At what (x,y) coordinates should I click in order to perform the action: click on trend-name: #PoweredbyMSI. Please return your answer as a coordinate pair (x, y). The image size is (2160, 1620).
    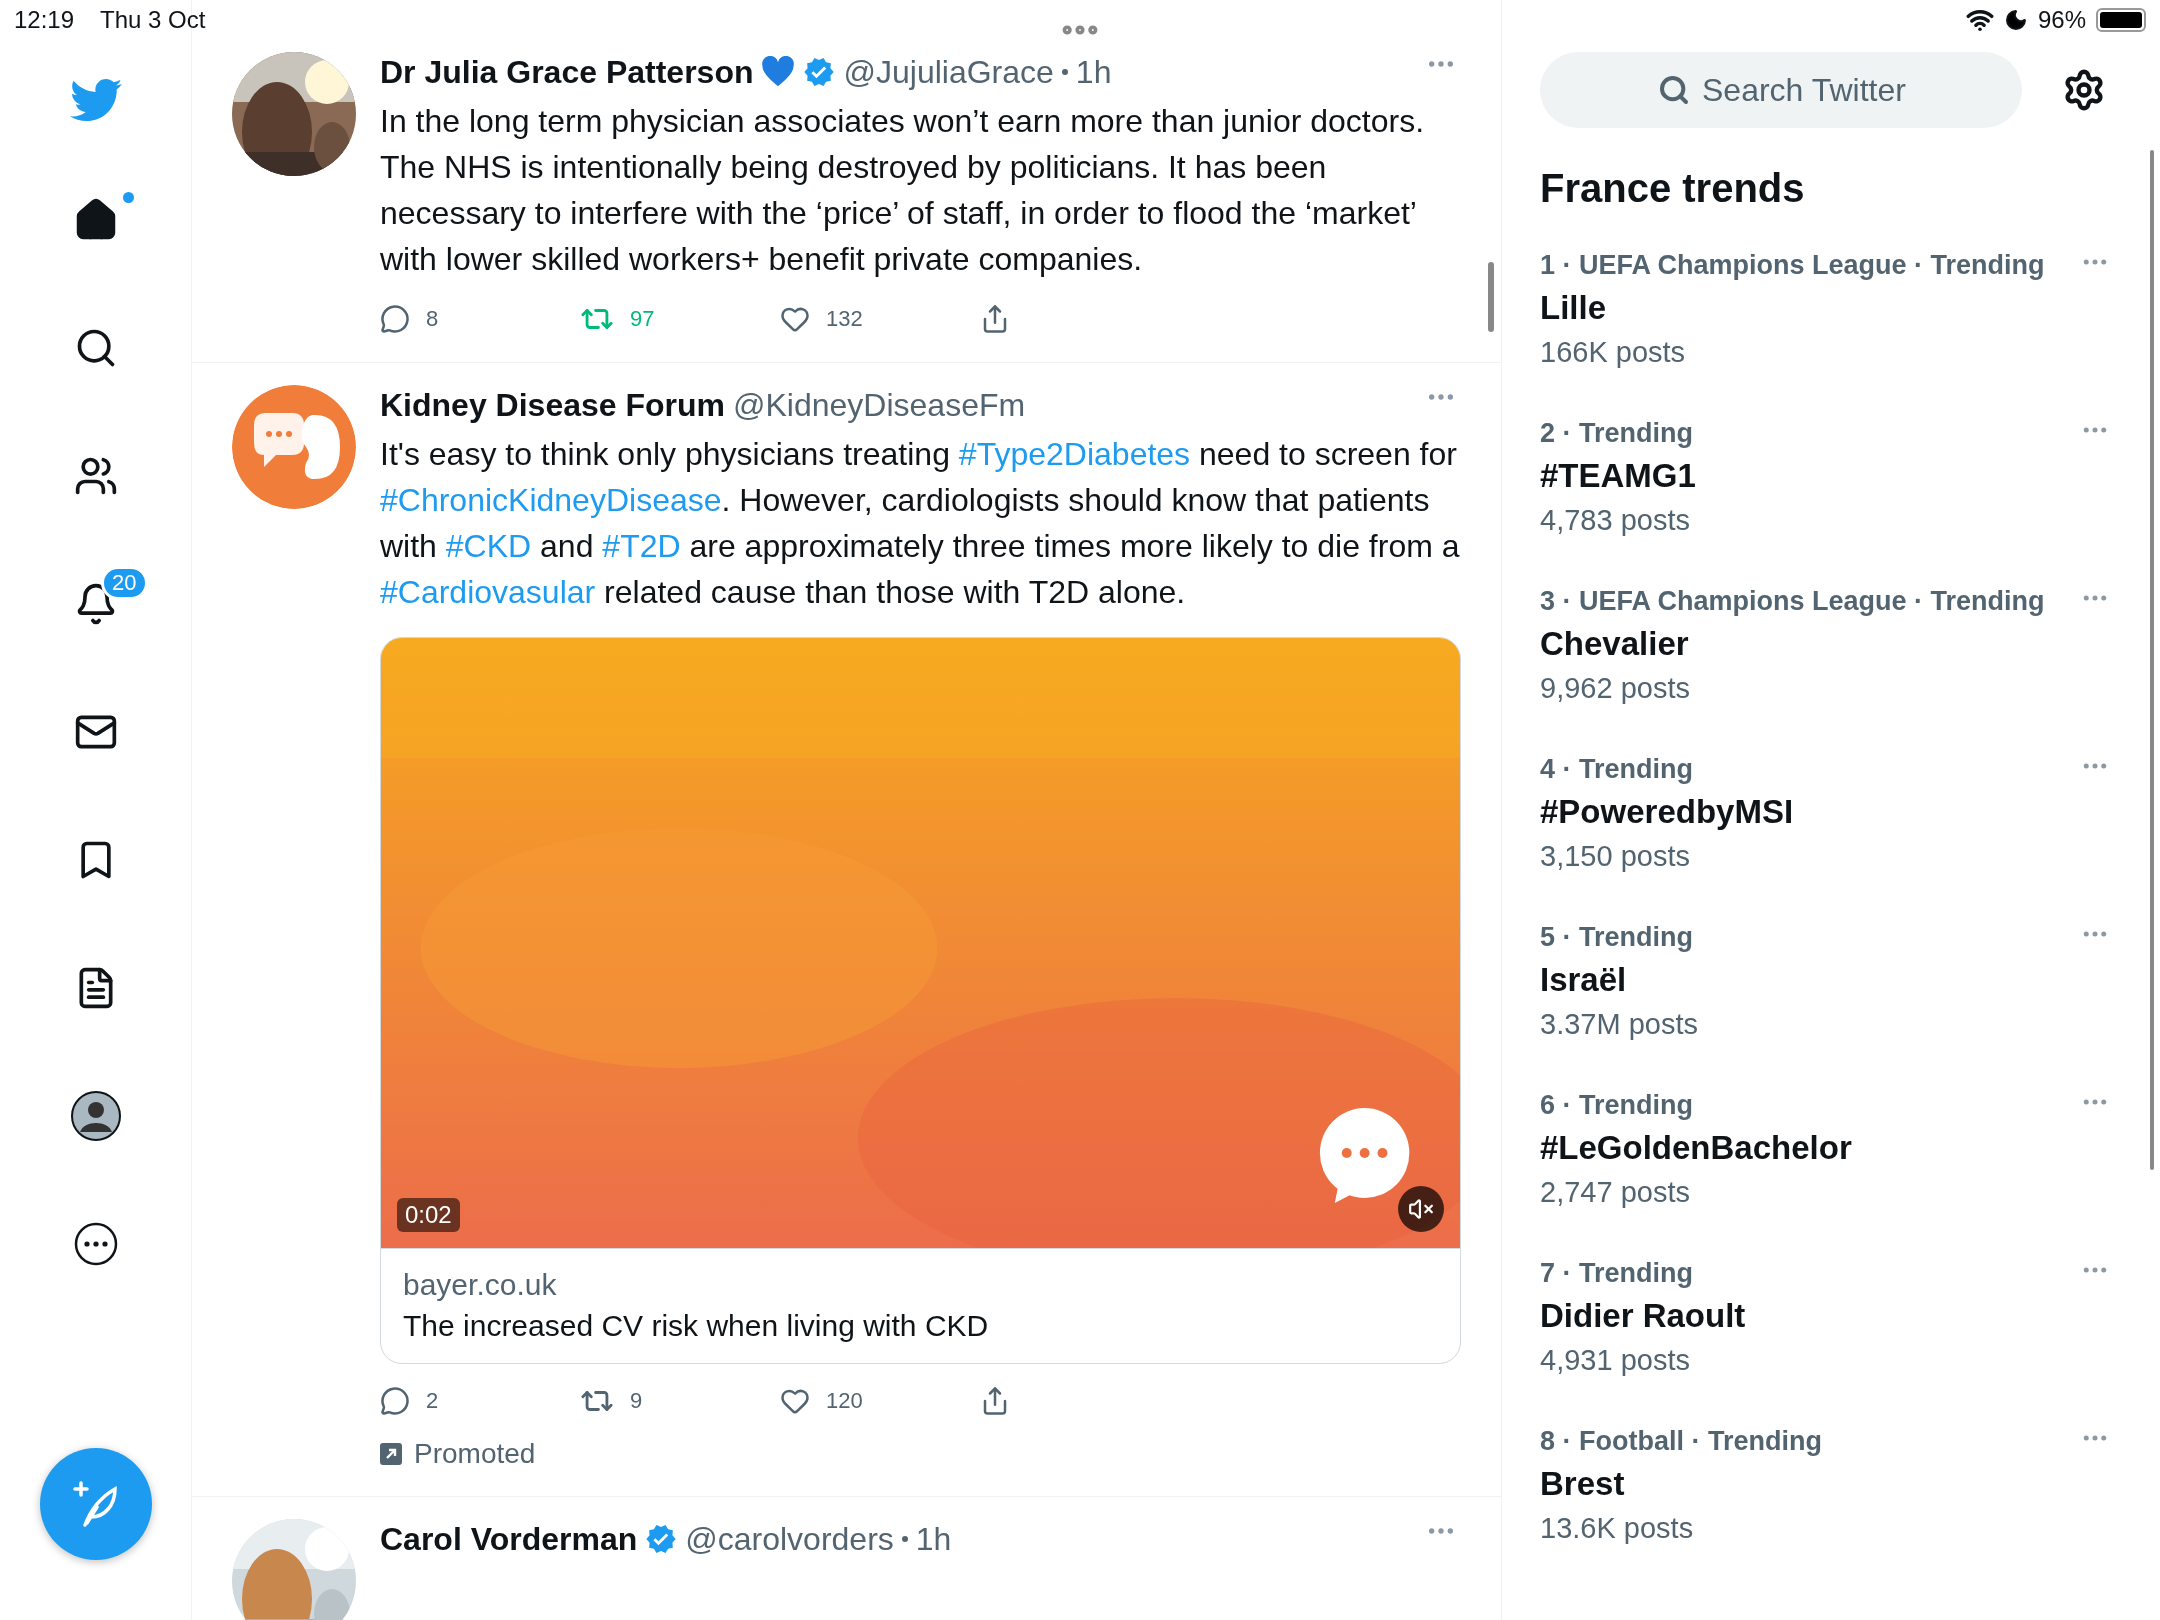
    Looking at the image, I should click on (1835, 812).